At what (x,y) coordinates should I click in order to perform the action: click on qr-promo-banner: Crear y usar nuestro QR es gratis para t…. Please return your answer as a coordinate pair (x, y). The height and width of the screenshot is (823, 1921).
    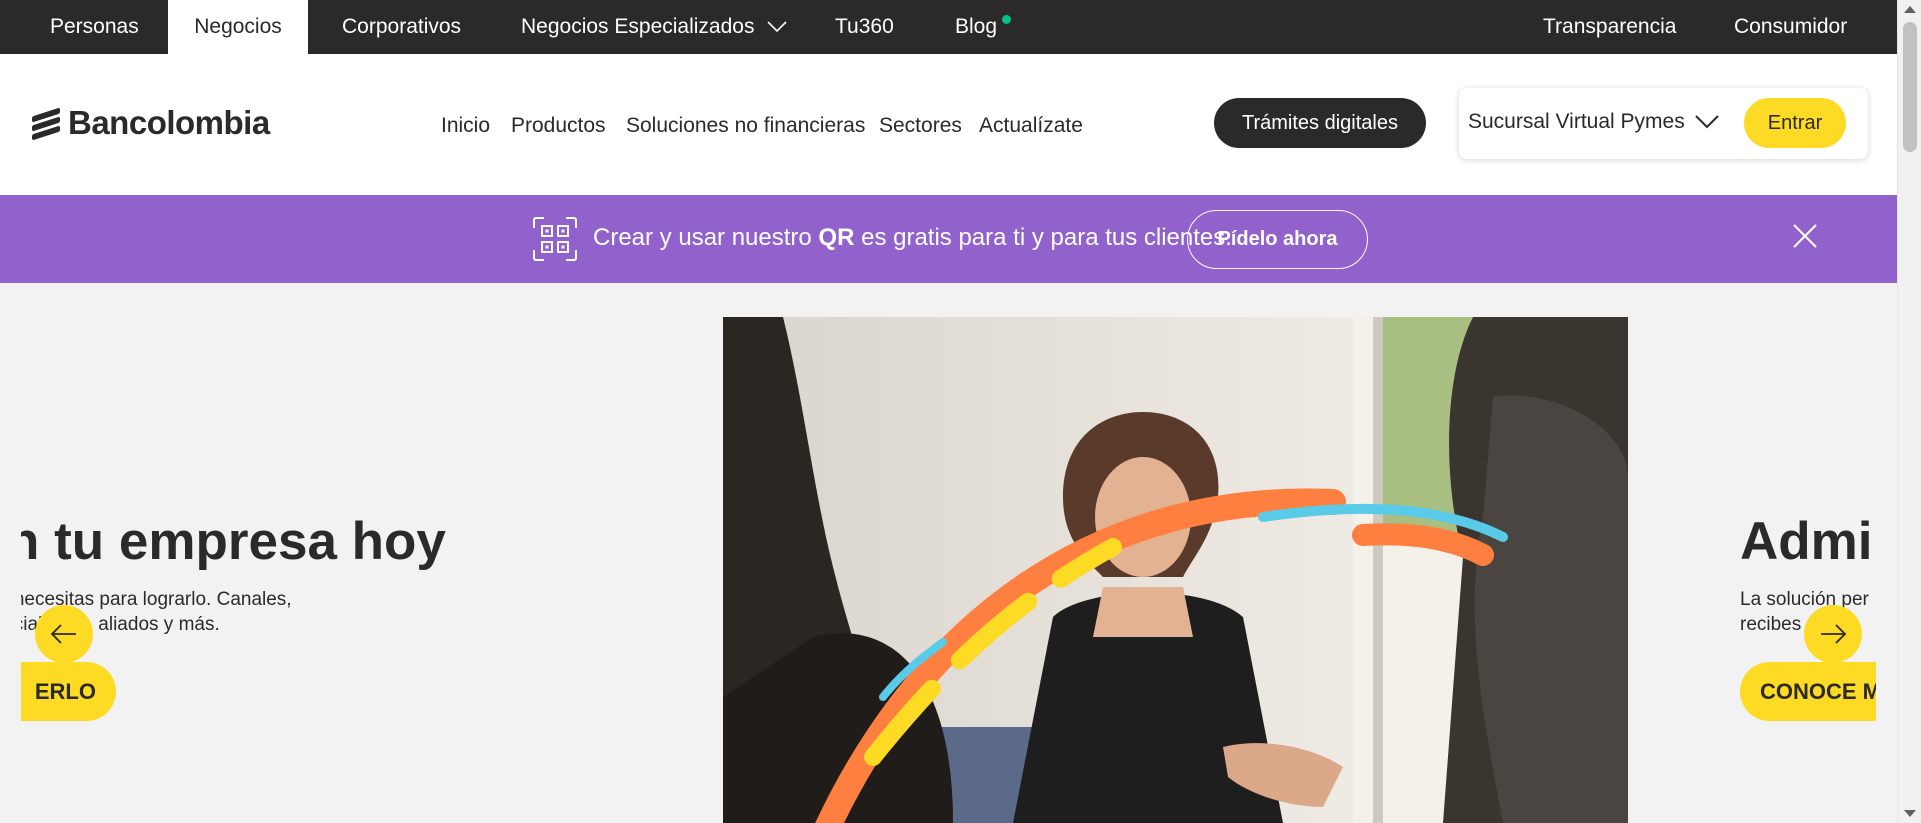
    Looking at the image, I should click on (948, 239).